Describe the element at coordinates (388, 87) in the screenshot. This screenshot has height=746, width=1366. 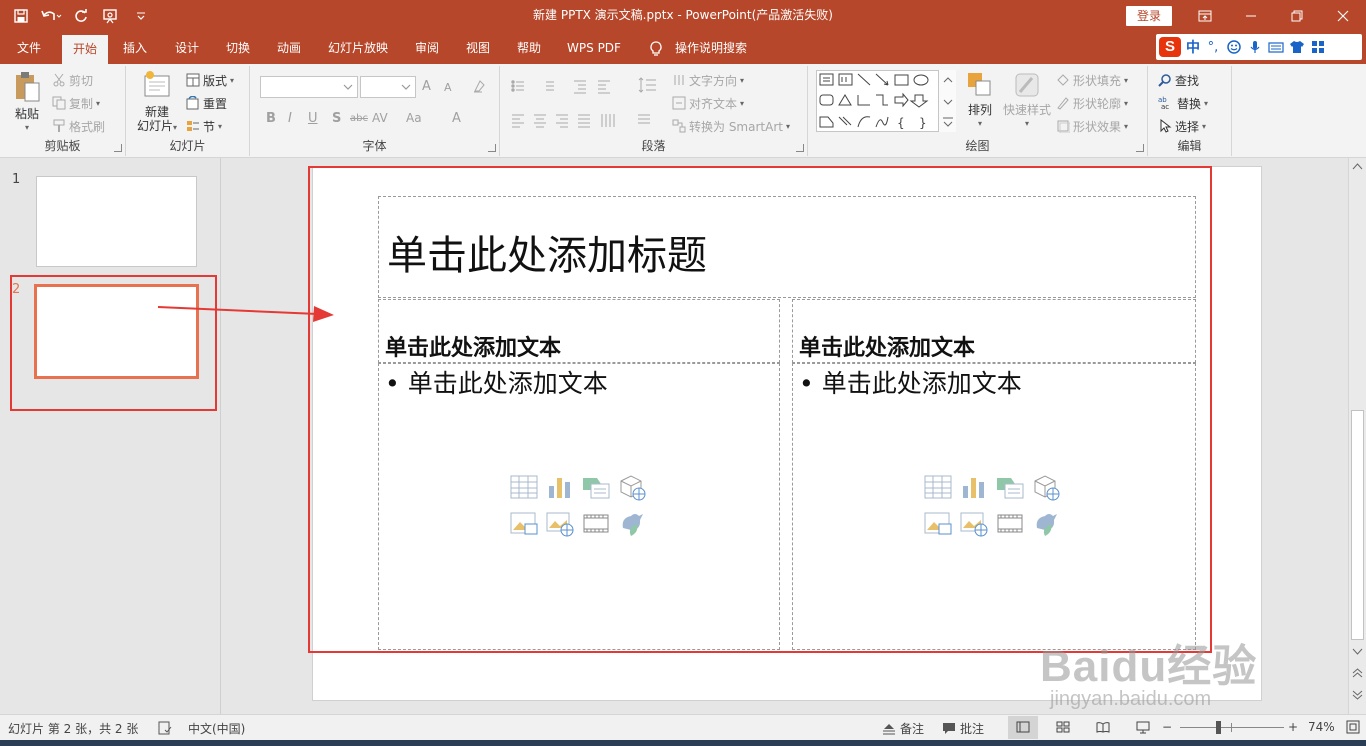
I see `font-size-combo` at that location.